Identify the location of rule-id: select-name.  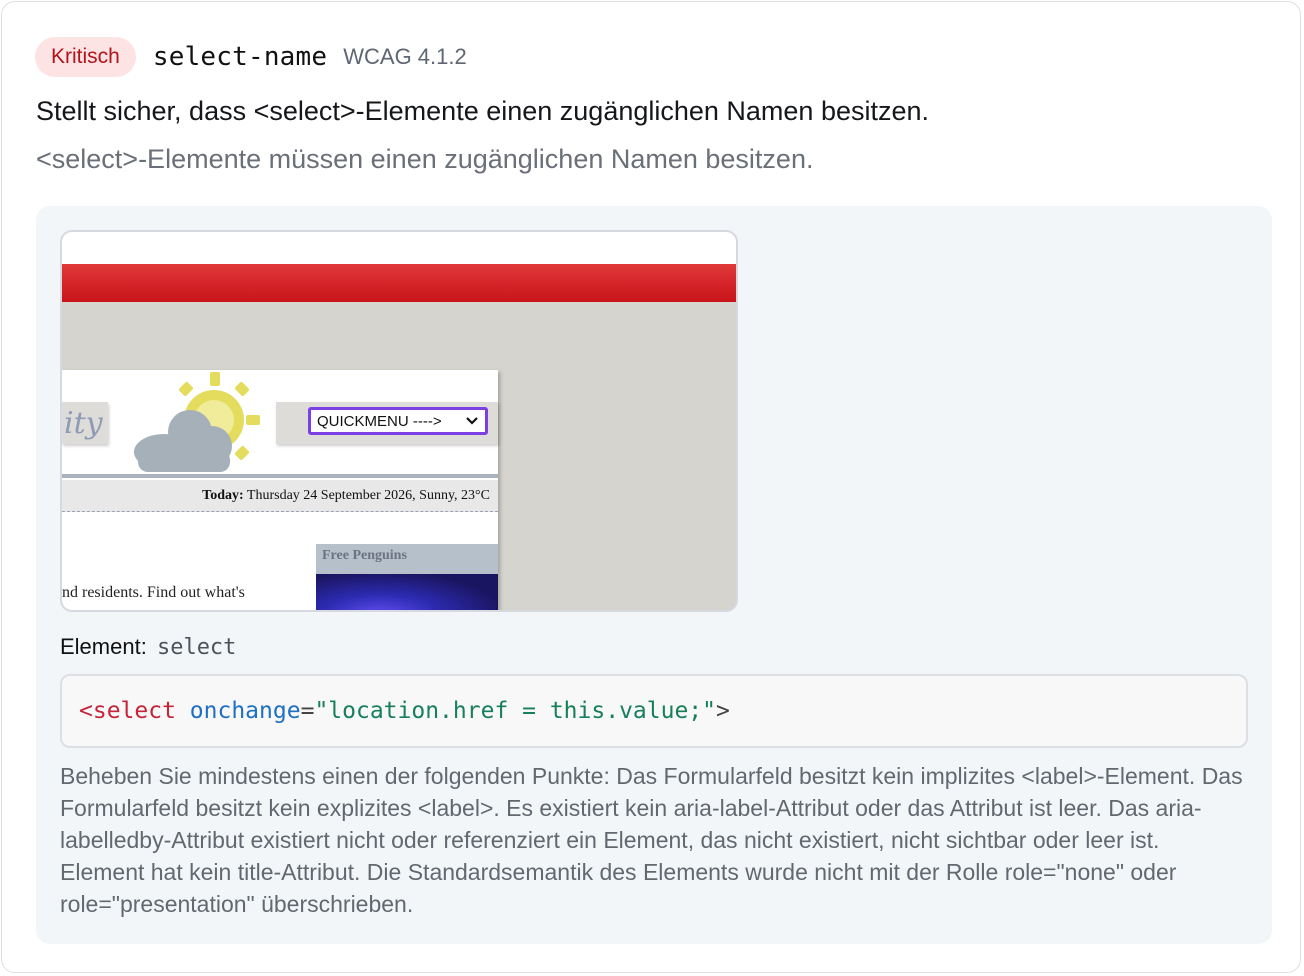
(240, 57).